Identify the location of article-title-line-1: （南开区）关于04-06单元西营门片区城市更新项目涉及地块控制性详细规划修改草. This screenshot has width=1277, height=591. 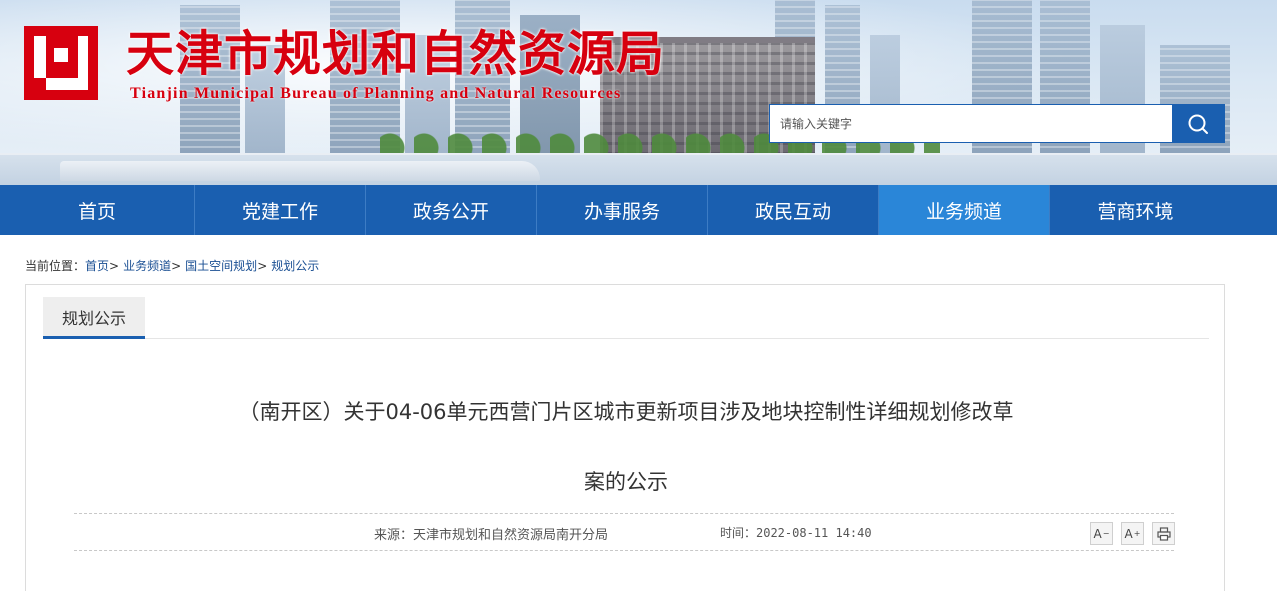
(626, 412).